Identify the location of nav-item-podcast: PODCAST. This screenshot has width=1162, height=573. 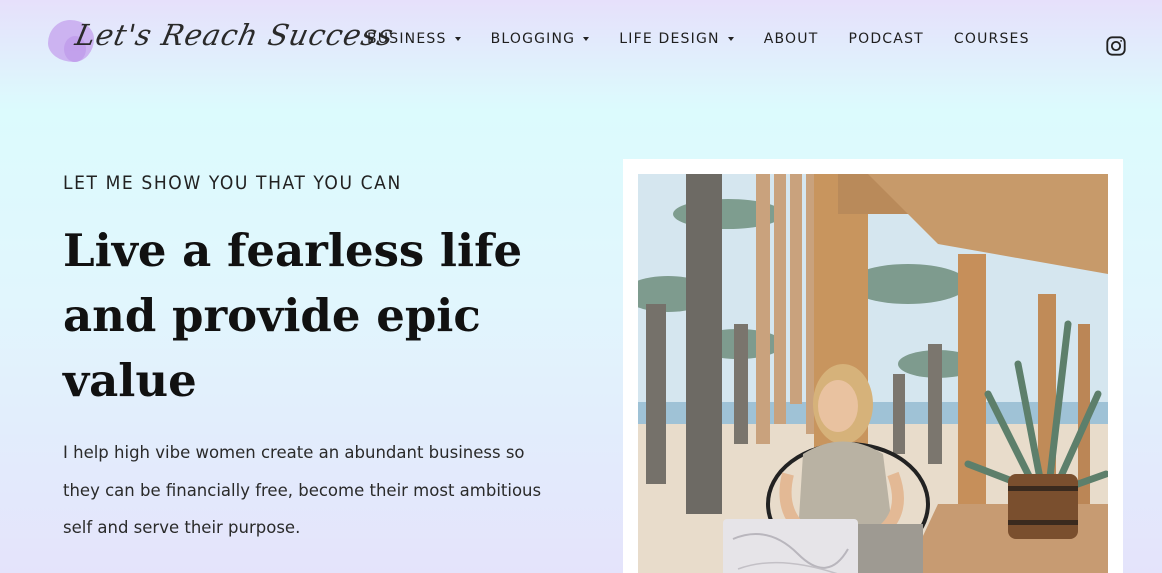
(885, 39).